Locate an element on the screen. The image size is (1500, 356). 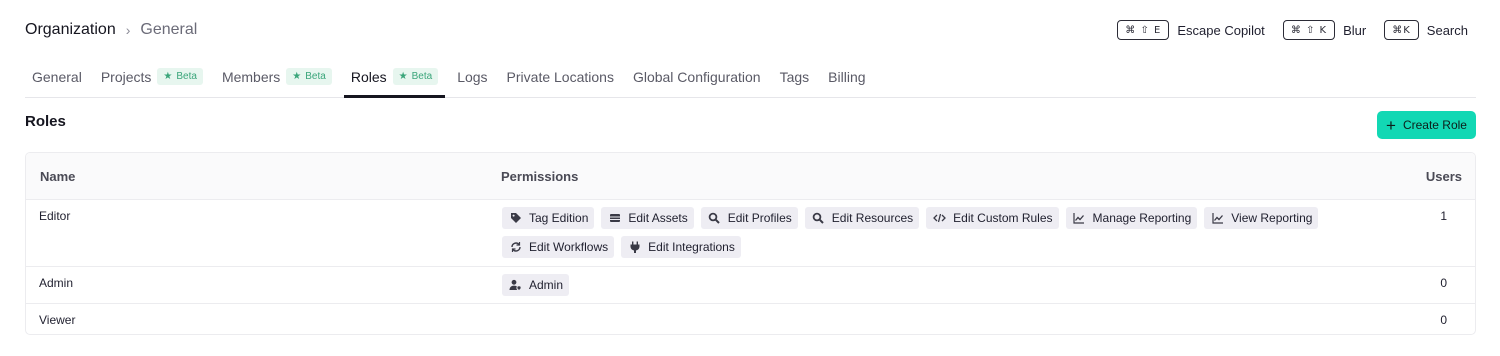
shortcut-escape-copilot: ⌘ ⇧ E Escape Copilot is located at coordinates (1191, 30).